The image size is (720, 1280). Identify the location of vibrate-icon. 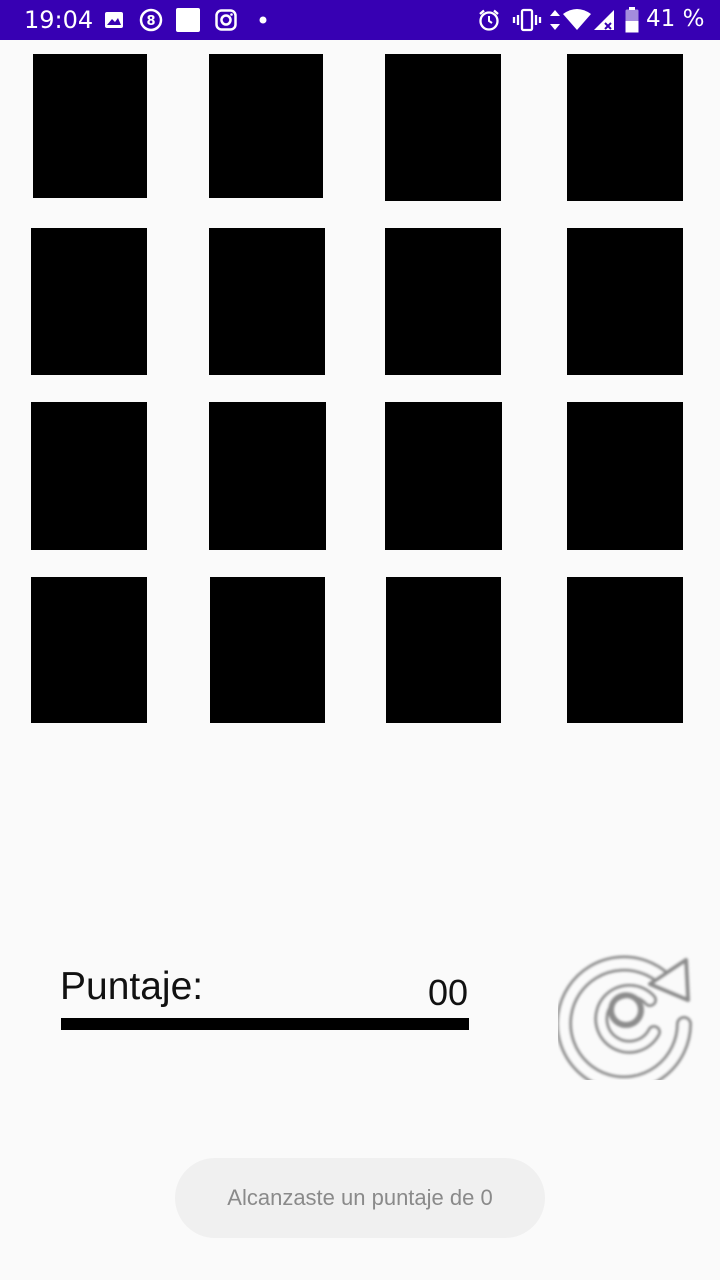
(527, 20).